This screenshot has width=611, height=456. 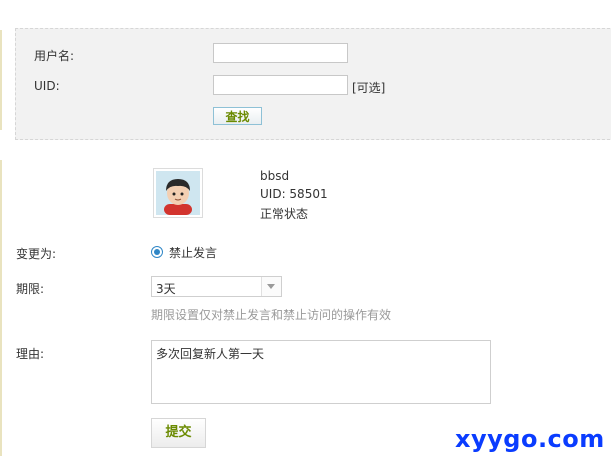 What do you see at coordinates (193, 252) in the screenshot?
I see `ban-post-label: 禁止发言` at bounding box center [193, 252].